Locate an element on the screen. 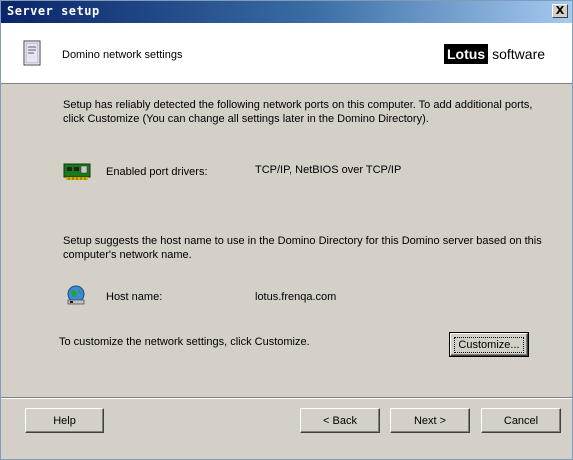 The image size is (573, 460). help-button: Help is located at coordinates (64, 420).